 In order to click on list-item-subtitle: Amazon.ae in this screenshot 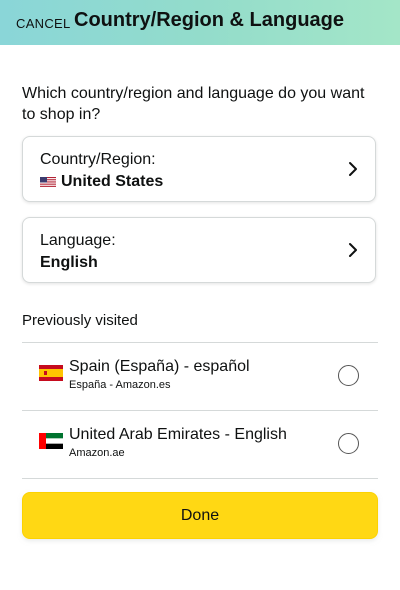, I will do `click(97, 453)`.